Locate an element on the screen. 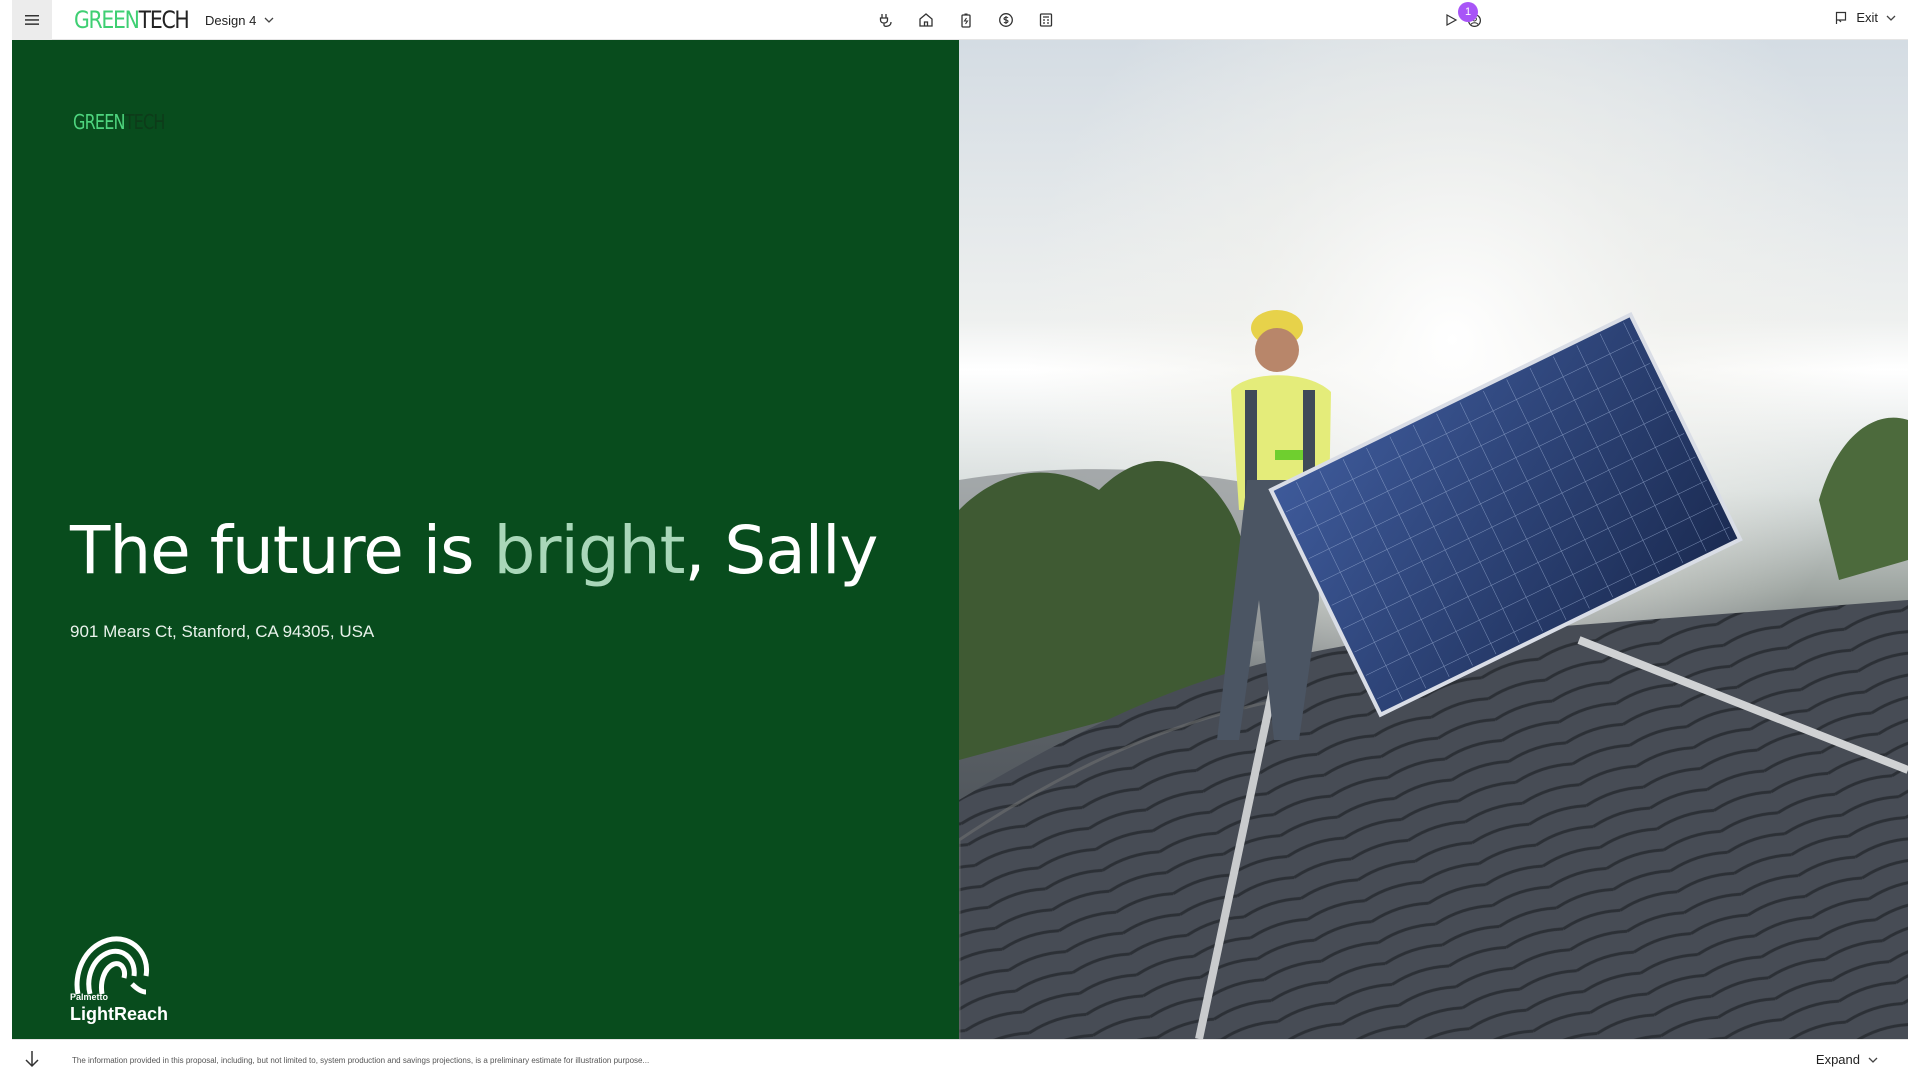 The width and height of the screenshot is (1920, 1080). hero-title: The future is bright, Sally is located at coordinates (474, 550).